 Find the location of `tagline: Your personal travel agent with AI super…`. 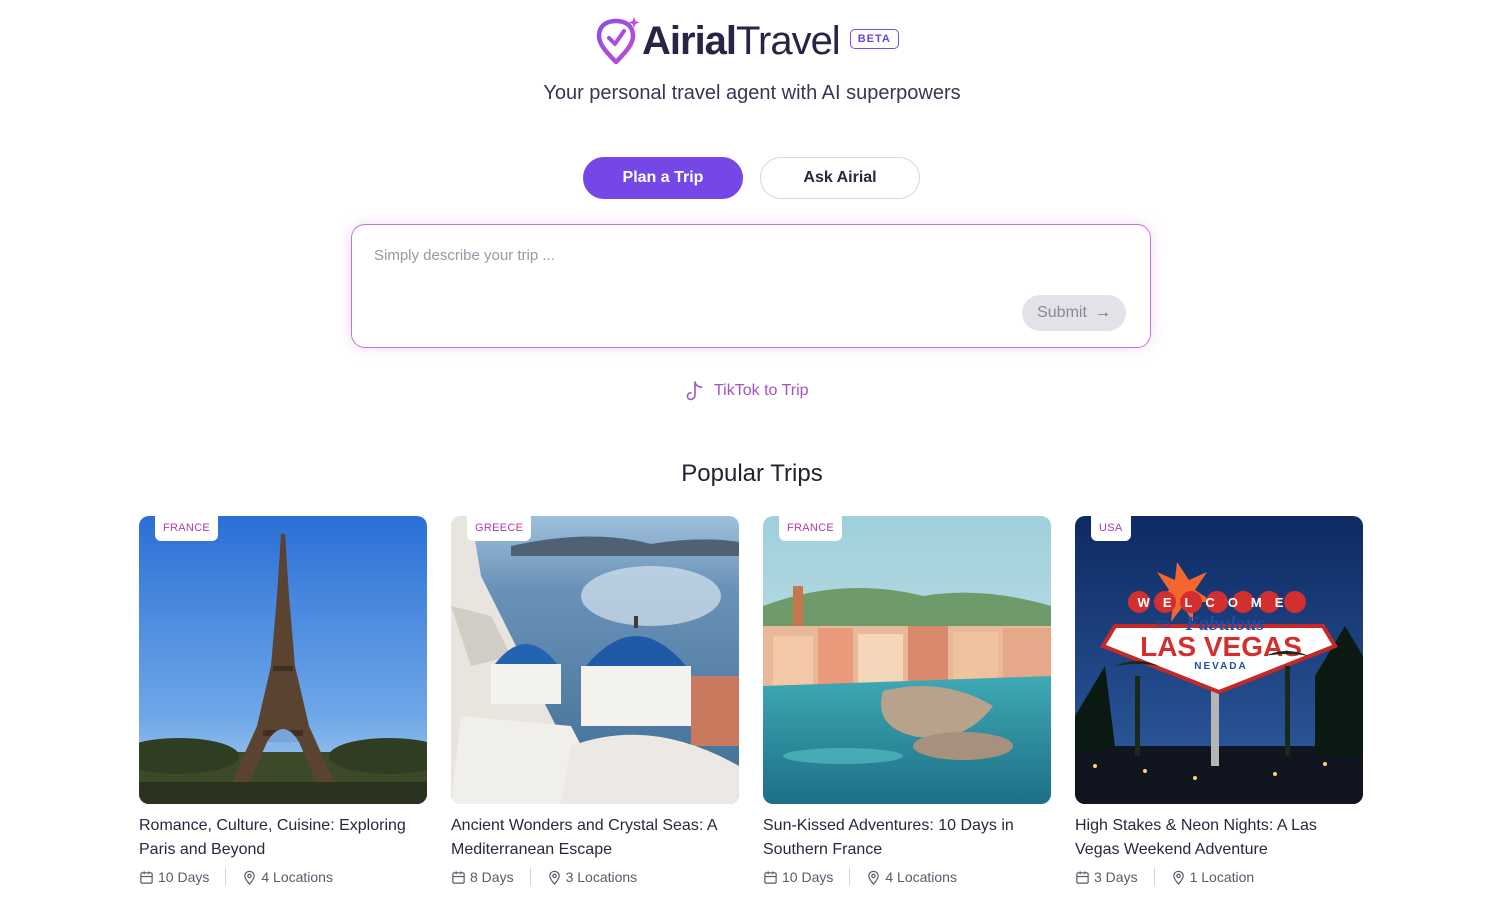

tagline: Your personal travel agent with AI super… is located at coordinates (752, 93).